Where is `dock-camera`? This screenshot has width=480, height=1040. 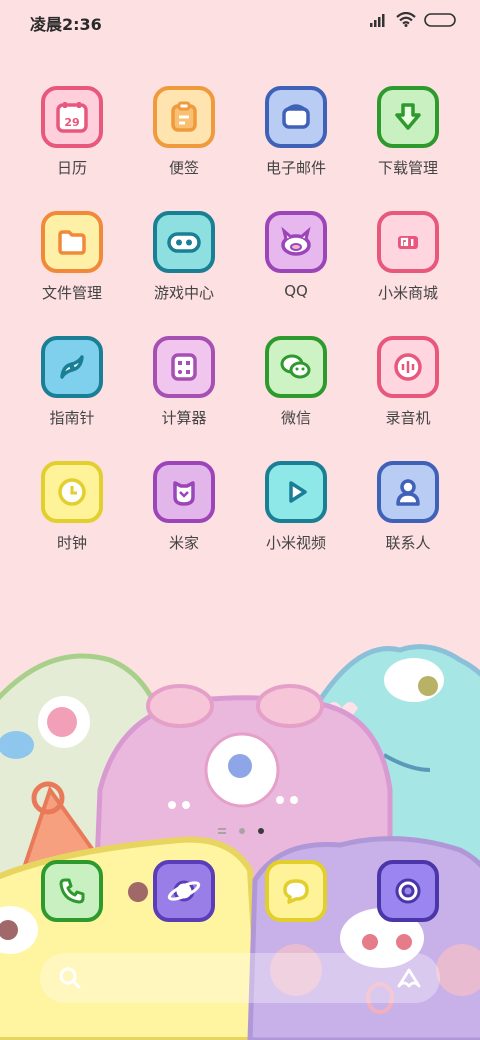 dock-camera is located at coordinates (408, 892).